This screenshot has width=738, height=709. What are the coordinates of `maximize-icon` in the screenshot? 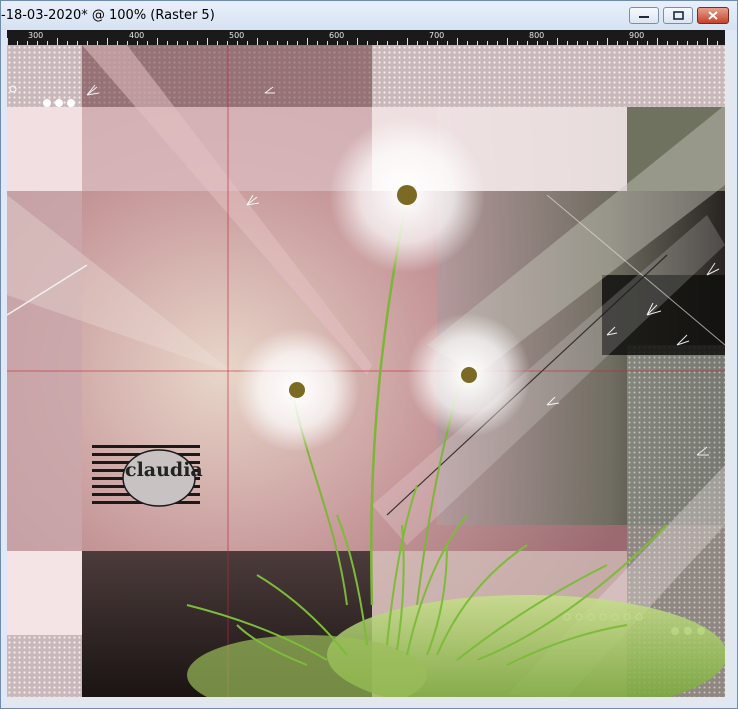 It's located at (678, 15).